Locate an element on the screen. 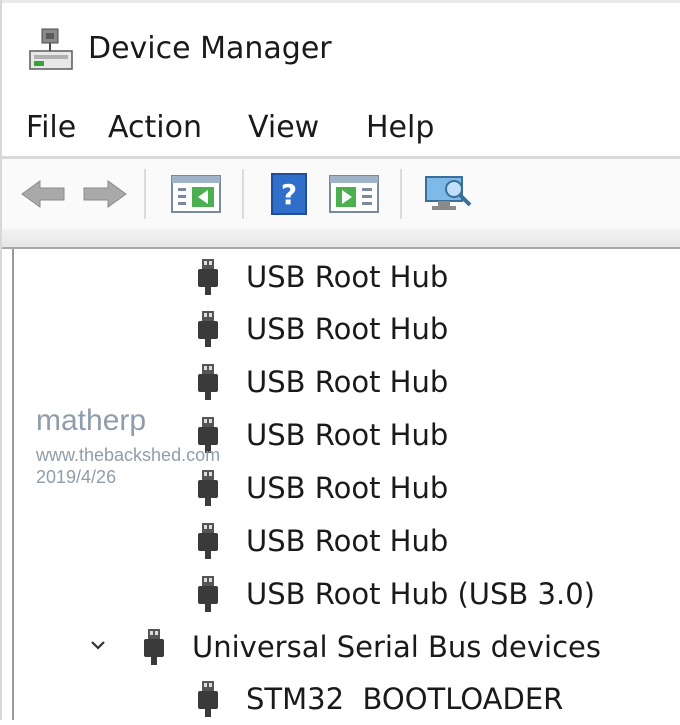 Image resolution: width=680 pixels, height=725 pixels. window-title: Device Manager is located at coordinates (210, 48).